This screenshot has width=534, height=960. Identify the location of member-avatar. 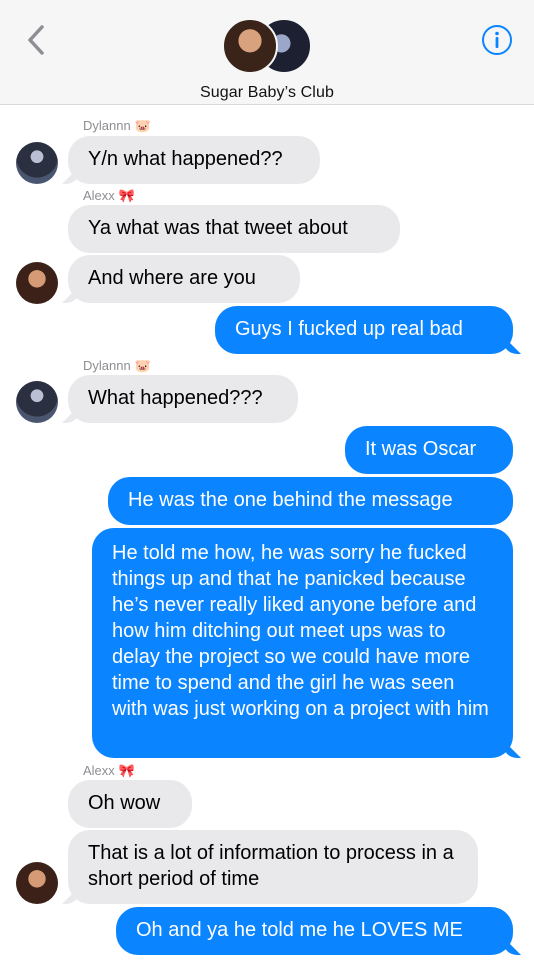
(250, 46).